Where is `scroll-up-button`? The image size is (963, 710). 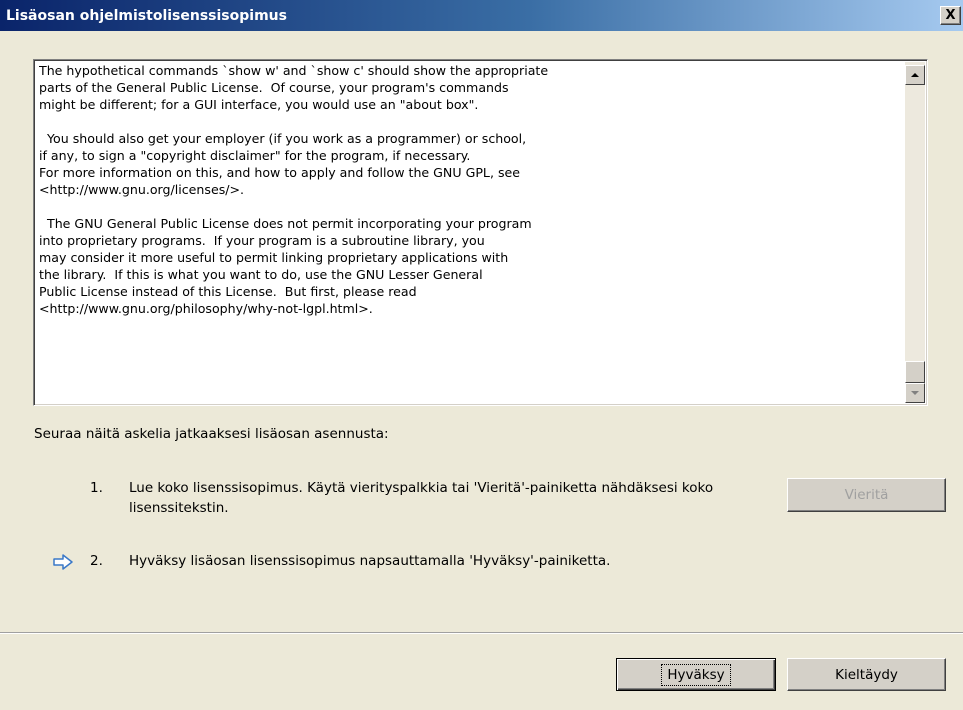 scroll-up-button is located at coordinates (915, 75).